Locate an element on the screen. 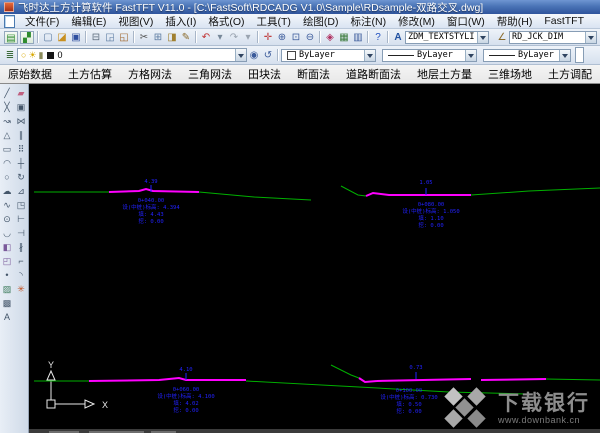 The height and width of the screenshot is (433, 600). hatch-icon: ▨ is located at coordinates (7, 289).